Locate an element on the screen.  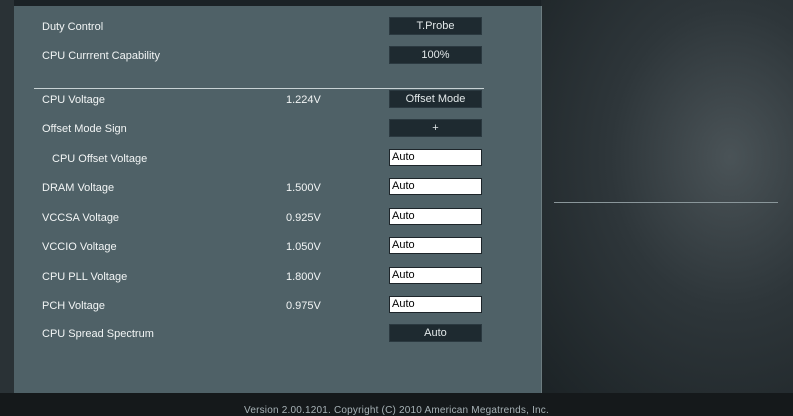
row-value: 0.925V is located at coordinates (303, 218).